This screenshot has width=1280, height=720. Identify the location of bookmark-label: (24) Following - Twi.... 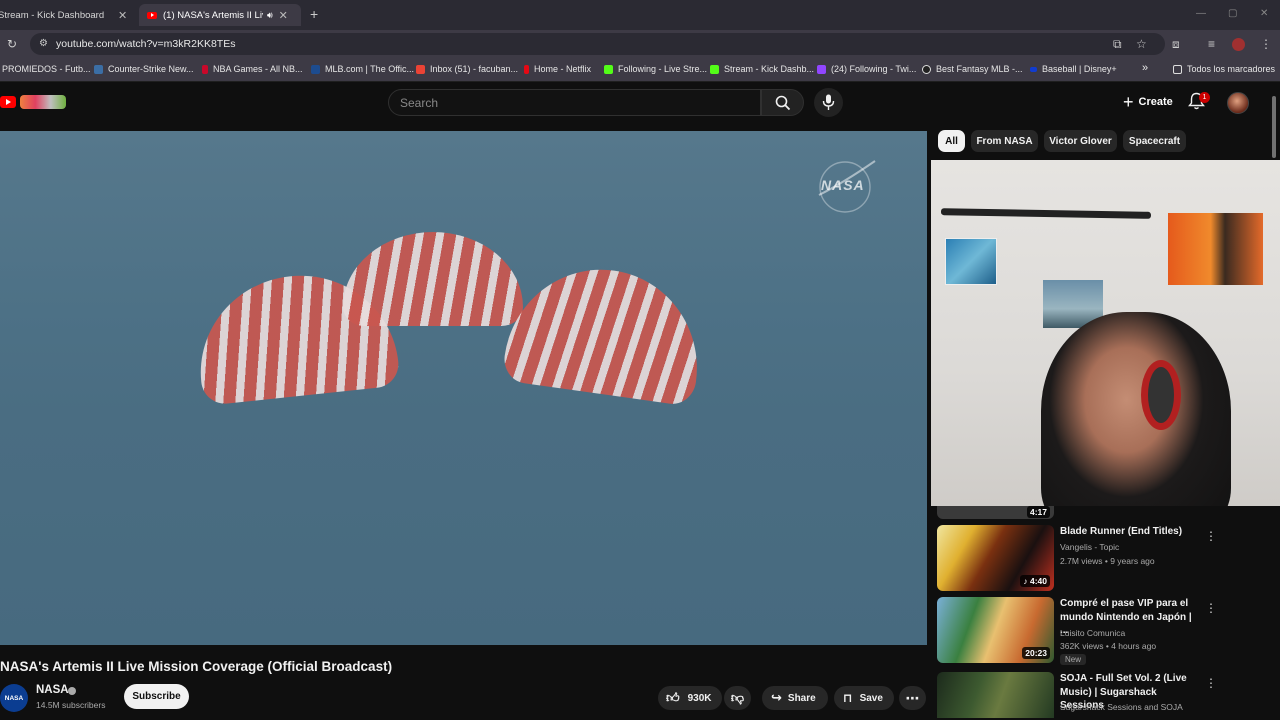
(874, 69).